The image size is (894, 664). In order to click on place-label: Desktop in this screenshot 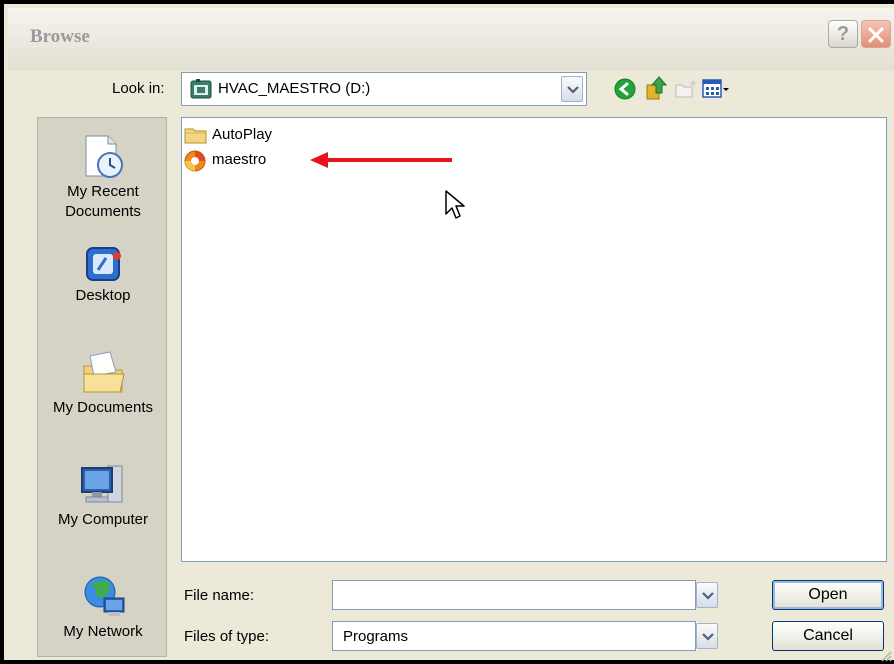, I will do `click(103, 295)`.